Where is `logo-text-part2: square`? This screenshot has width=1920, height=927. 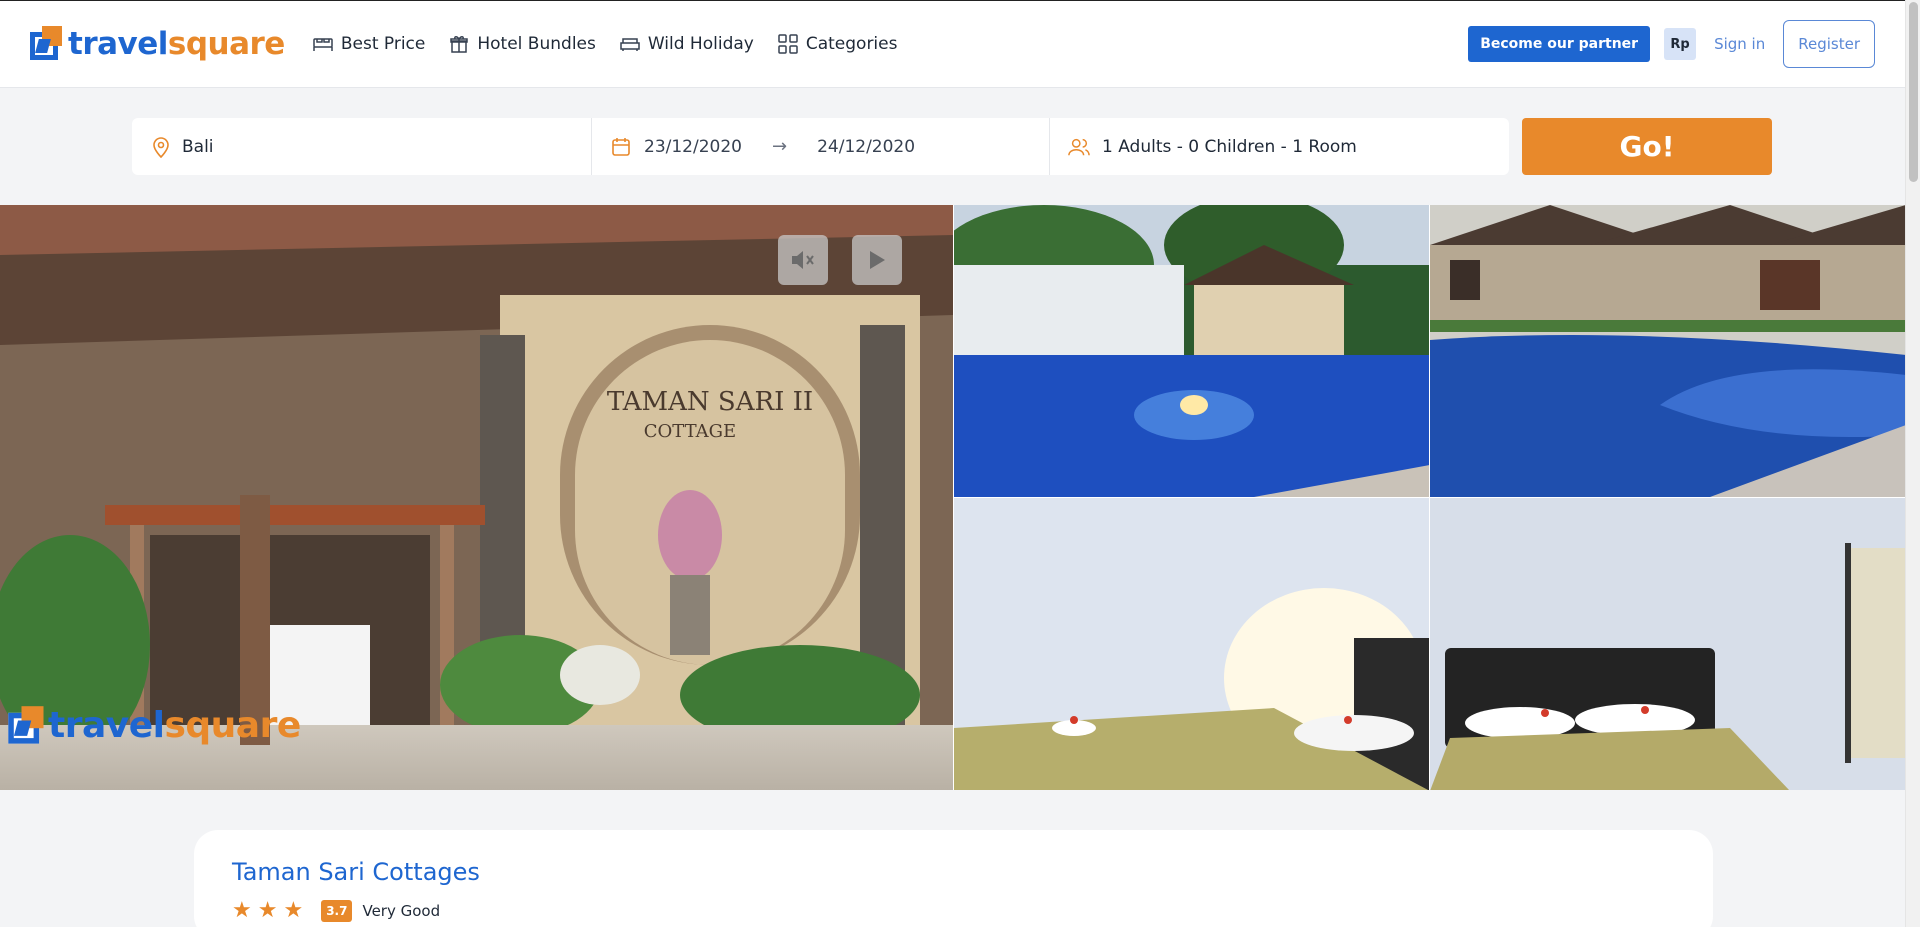 logo-text-part2: square is located at coordinates (226, 44).